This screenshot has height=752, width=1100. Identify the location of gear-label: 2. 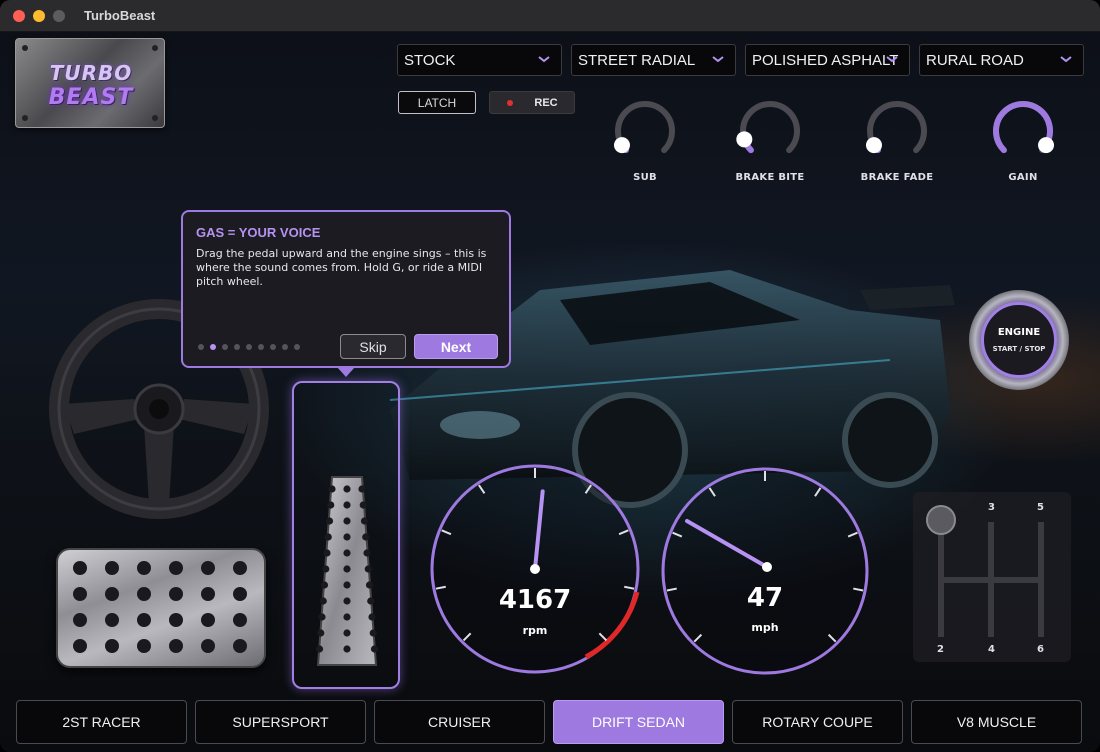
(940, 649).